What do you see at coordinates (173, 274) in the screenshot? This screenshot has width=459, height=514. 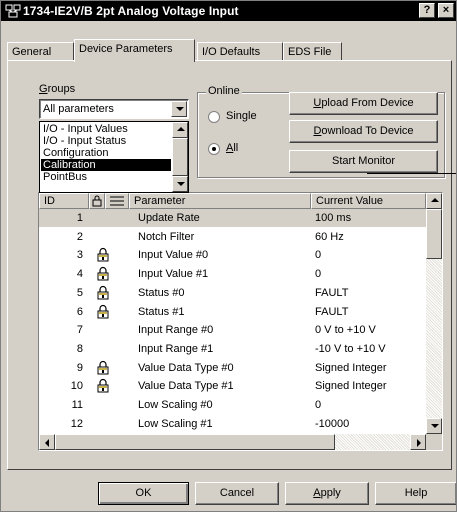 I see `row-parameter: Input Value #1` at bounding box center [173, 274].